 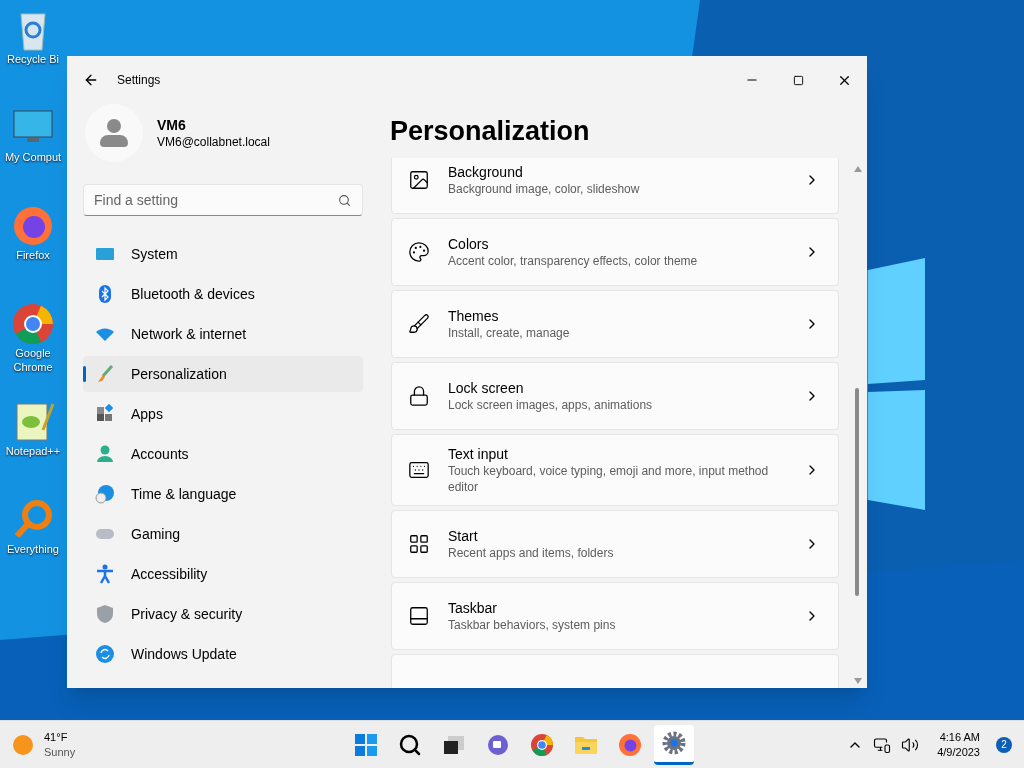 What do you see at coordinates (551, 405) in the screenshot?
I see `card-description: Lock screen images, apps, animations` at bounding box center [551, 405].